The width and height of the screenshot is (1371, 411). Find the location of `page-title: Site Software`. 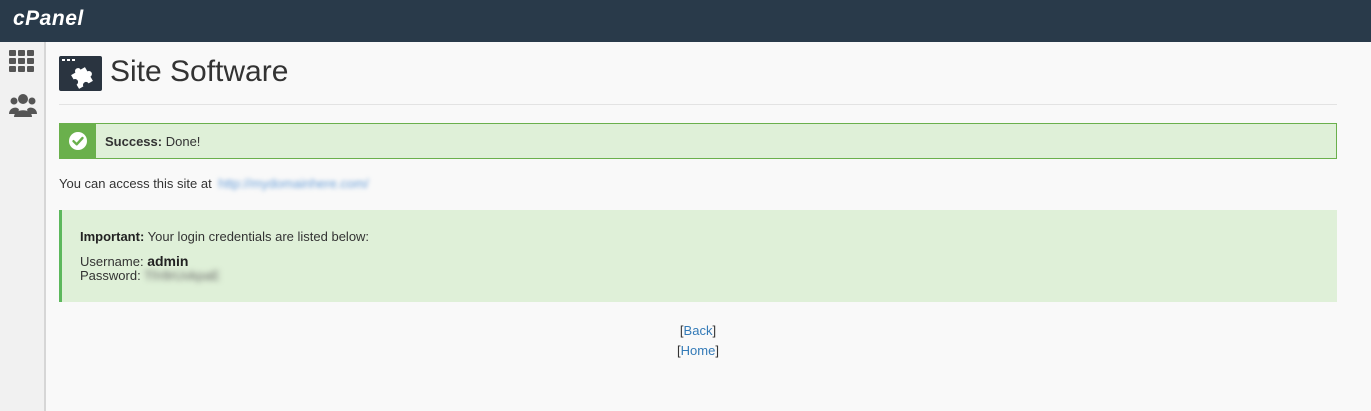

page-title: Site Software is located at coordinates (199, 71).